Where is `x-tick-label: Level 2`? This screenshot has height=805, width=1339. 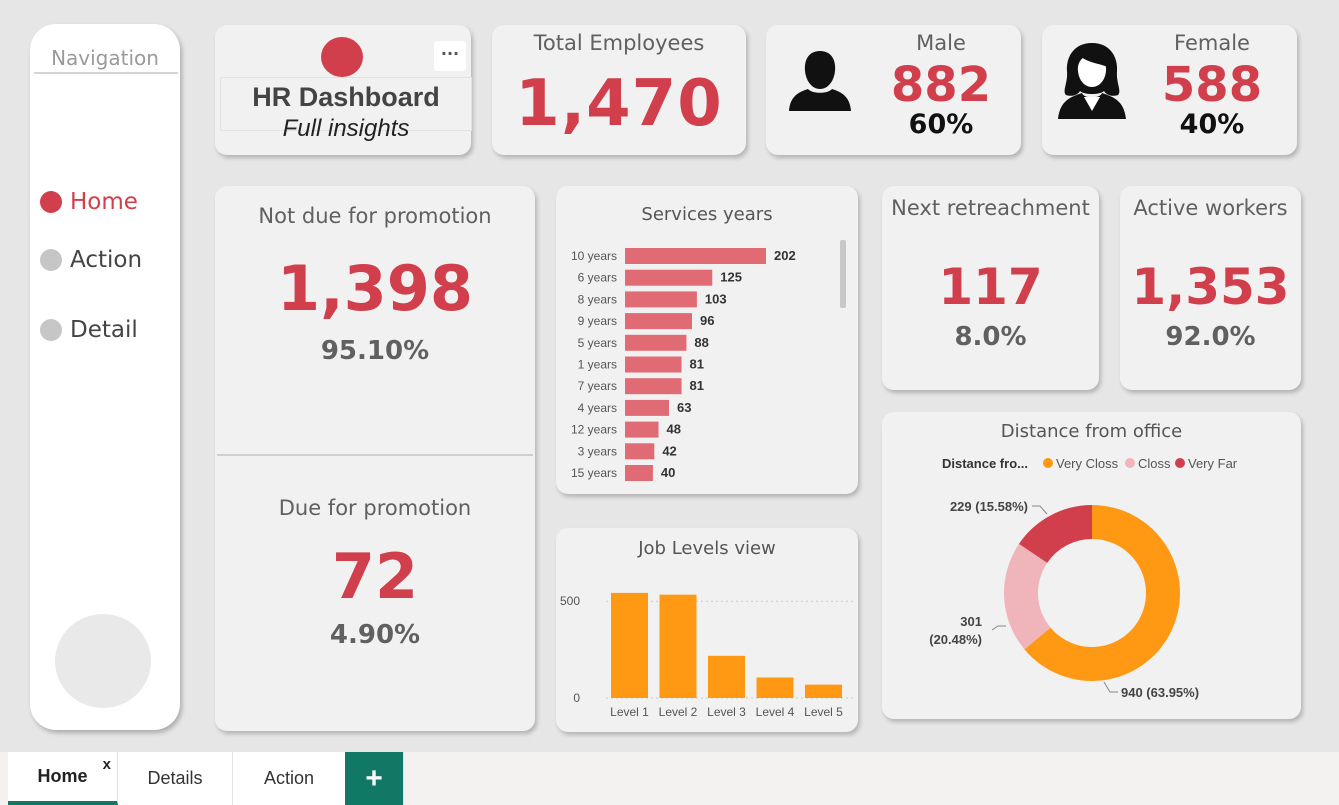 x-tick-label: Level 2 is located at coordinates (678, 712).